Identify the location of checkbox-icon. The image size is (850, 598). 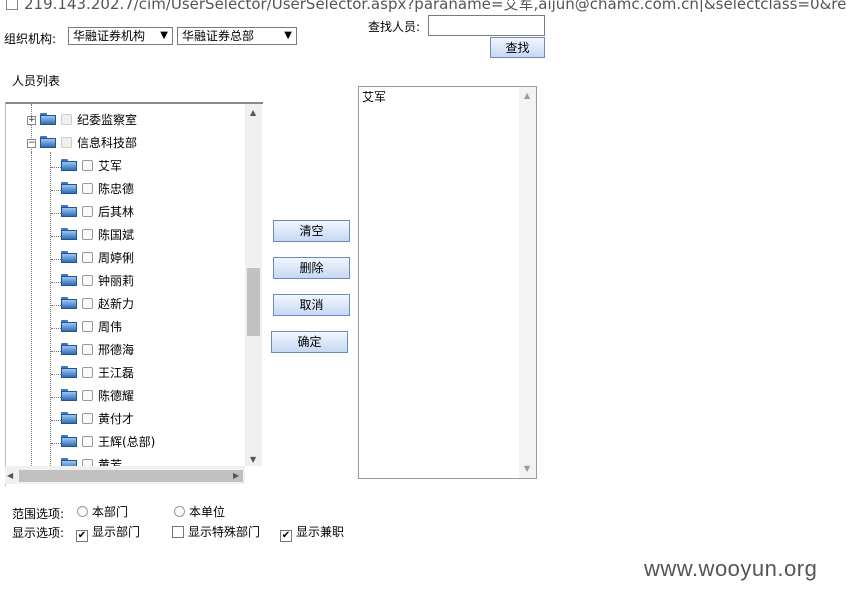
(178, 532).